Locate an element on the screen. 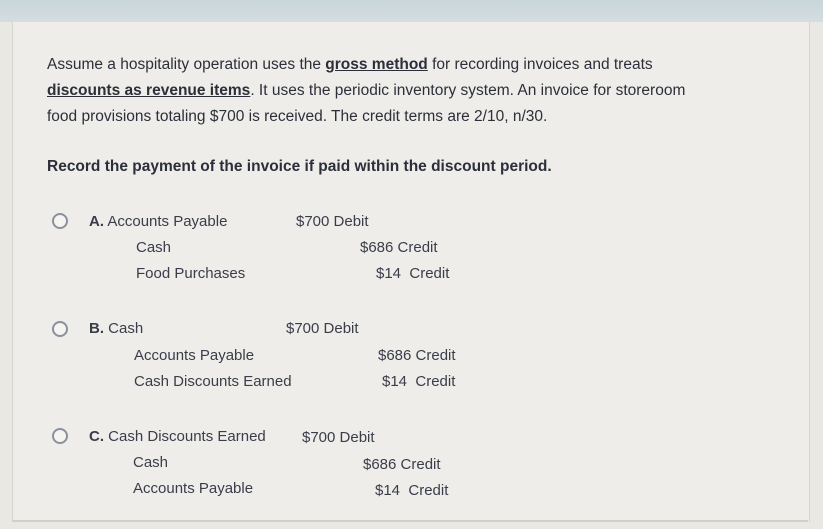 This screenshot has height=529, width=823. emphasis-gross-method: gross method is located at coordinates (376, 64).